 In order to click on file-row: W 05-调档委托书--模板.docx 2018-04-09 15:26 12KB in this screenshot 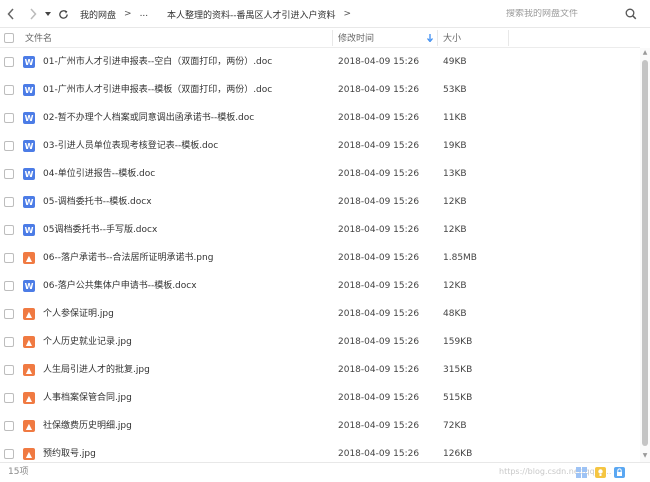, I will do `click(320, 202)`.